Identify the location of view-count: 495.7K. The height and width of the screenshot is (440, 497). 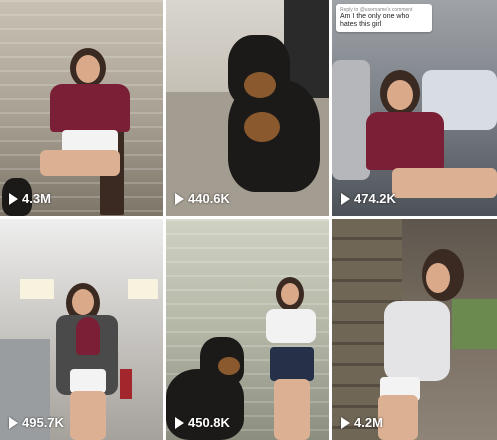
(36, 422).